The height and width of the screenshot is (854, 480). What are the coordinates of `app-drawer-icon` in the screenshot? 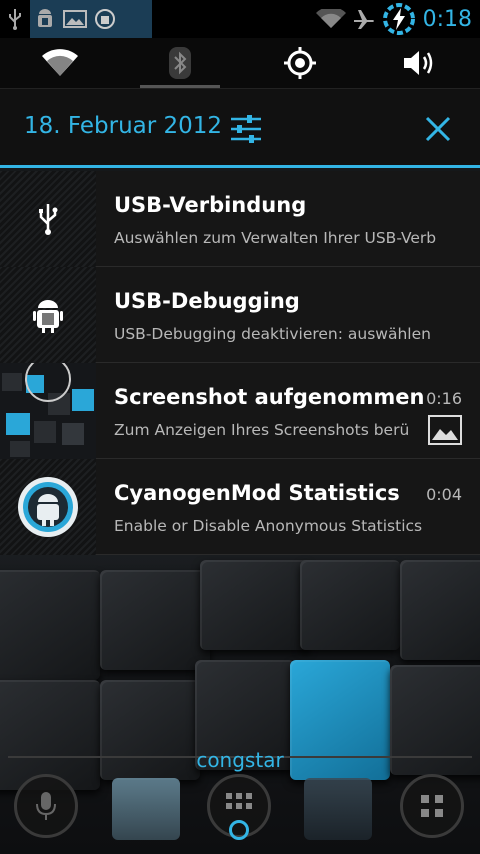 It's located at (239, 801).